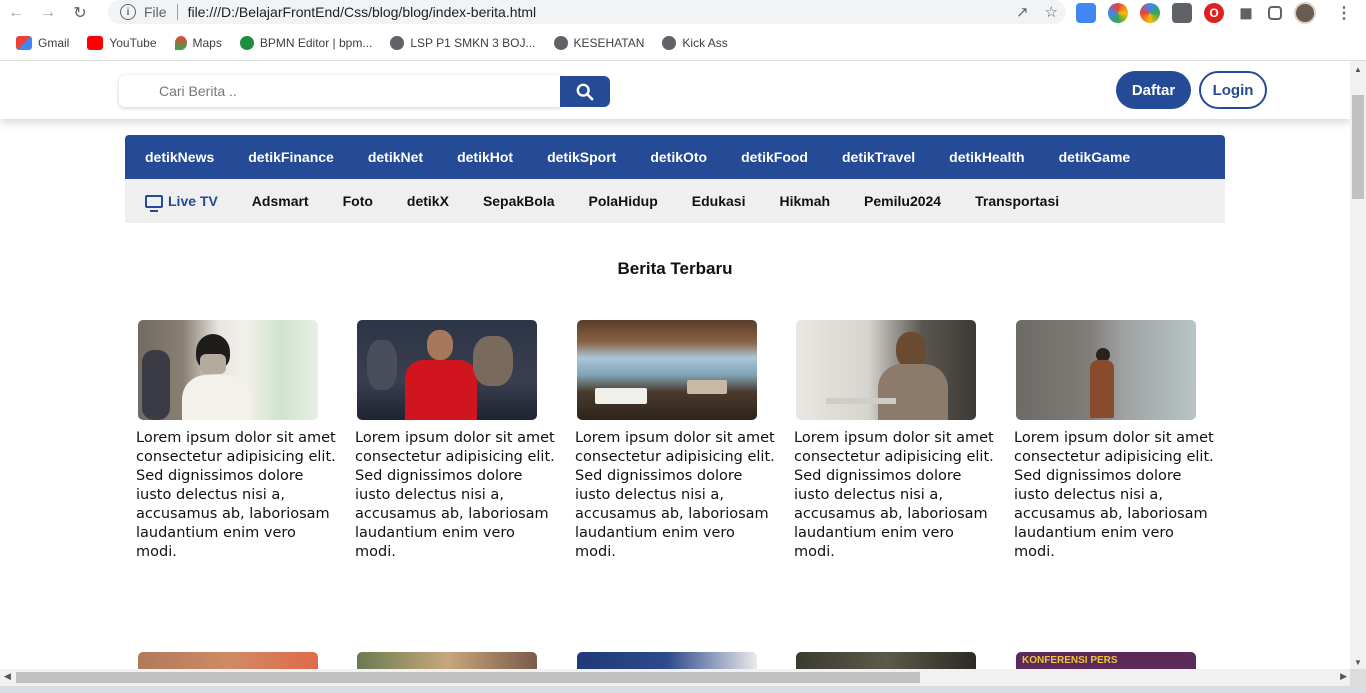 This screenshot has width=1366, height=693. I want to click on nav-item-detikoto: detikOto, so click(678, 157).